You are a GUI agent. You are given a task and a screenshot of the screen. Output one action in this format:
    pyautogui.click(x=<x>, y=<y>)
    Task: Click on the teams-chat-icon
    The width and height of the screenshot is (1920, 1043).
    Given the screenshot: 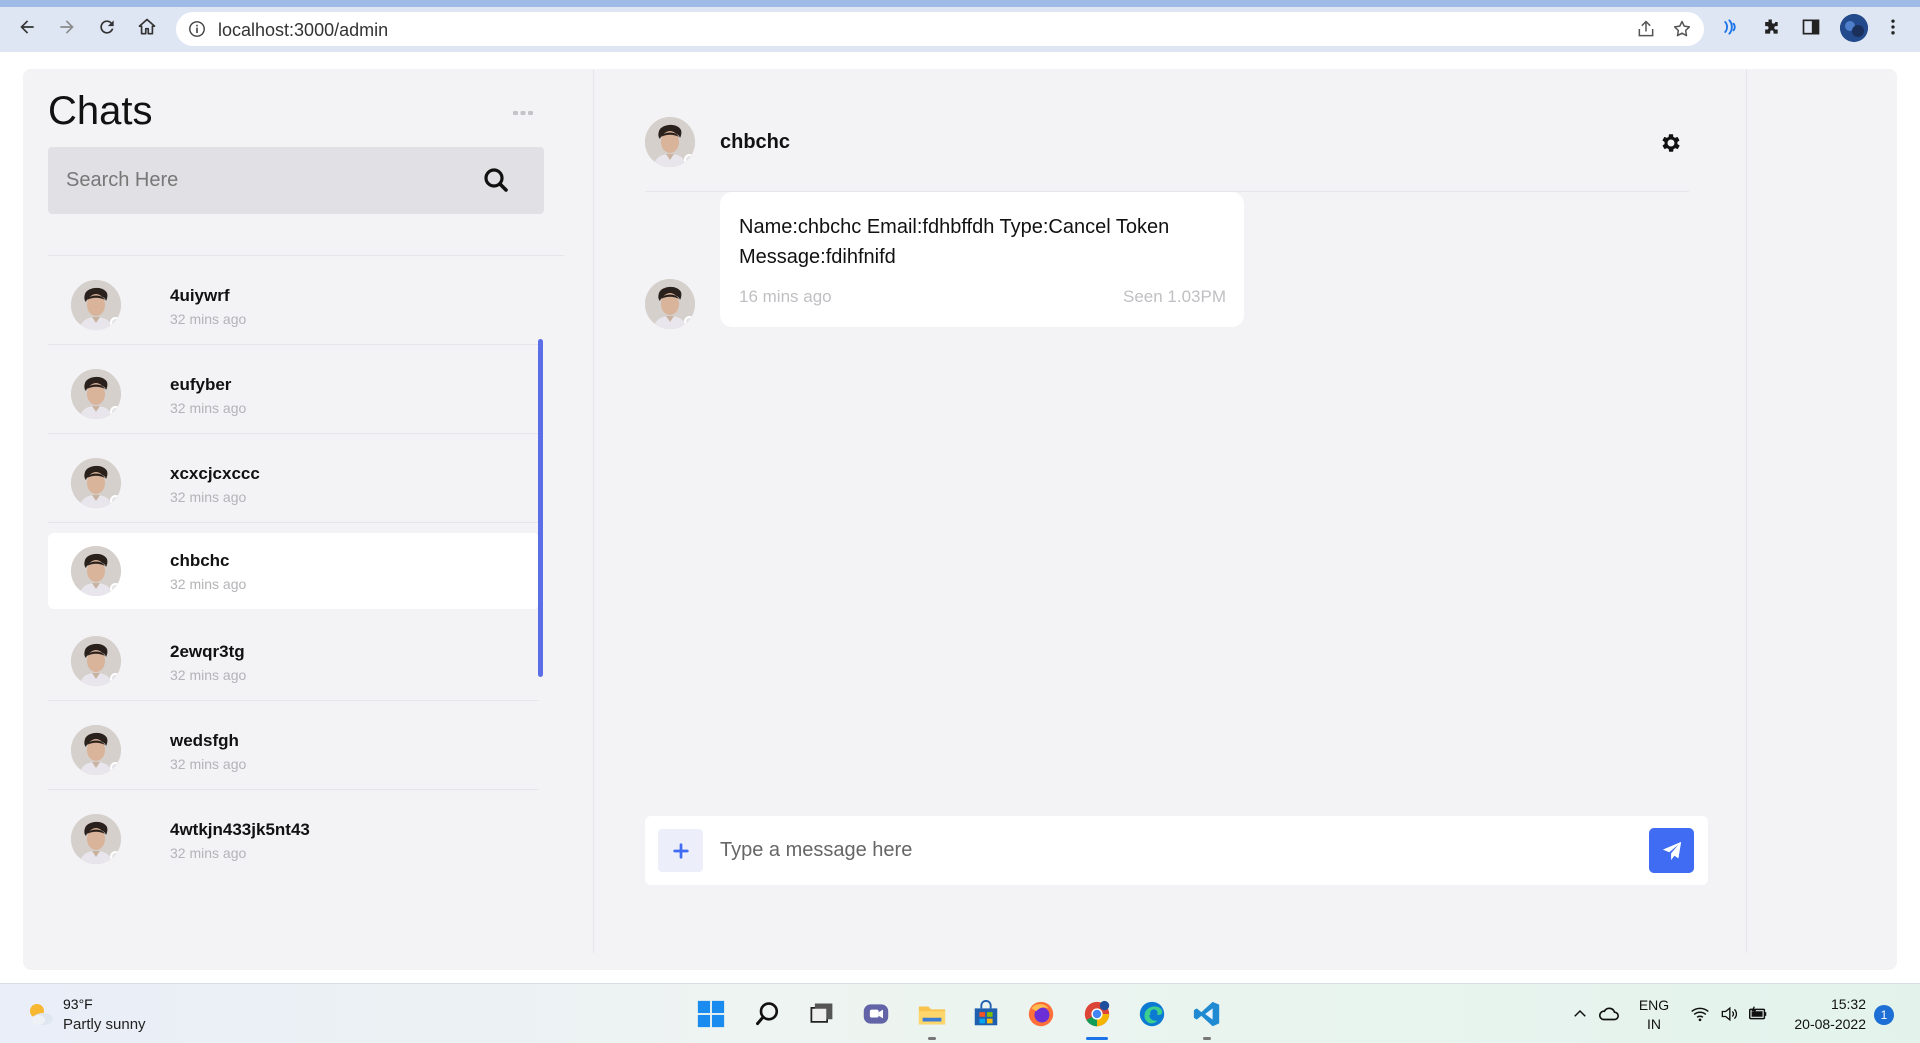 What is the action you would take?
    pyautogui.click(x=876, y=1014)
    